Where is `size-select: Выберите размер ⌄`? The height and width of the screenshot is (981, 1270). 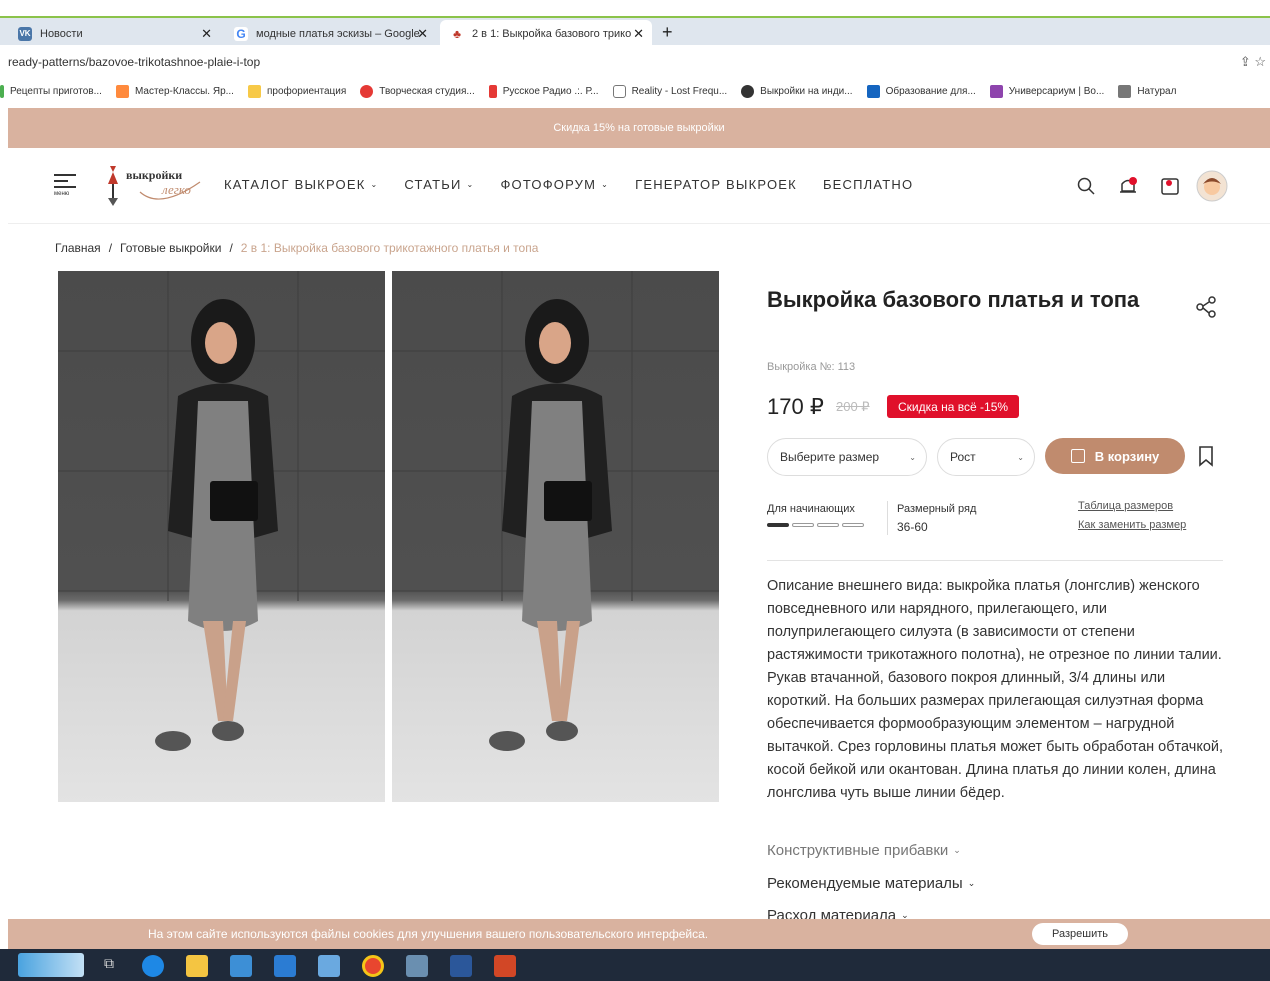
size-select: Выберите размер ⌄ is located at coordinates (847, 457).